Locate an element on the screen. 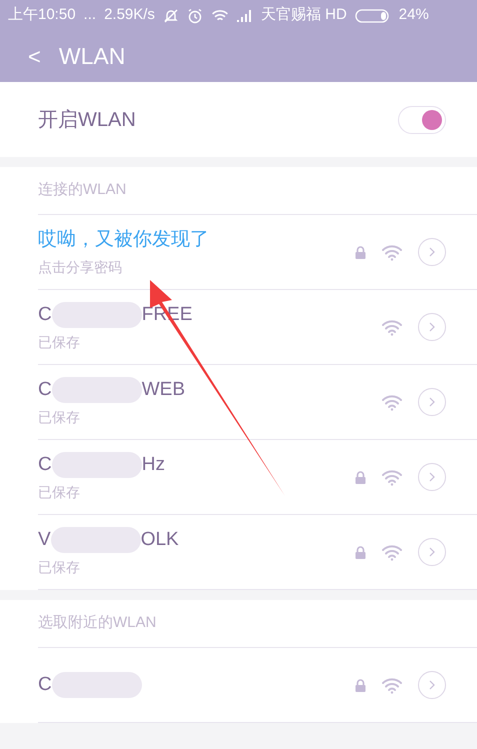 Image resolution: width=477 pixels, height=749 pixels. network-name-end: OLK is located at coordinates (159, 540).